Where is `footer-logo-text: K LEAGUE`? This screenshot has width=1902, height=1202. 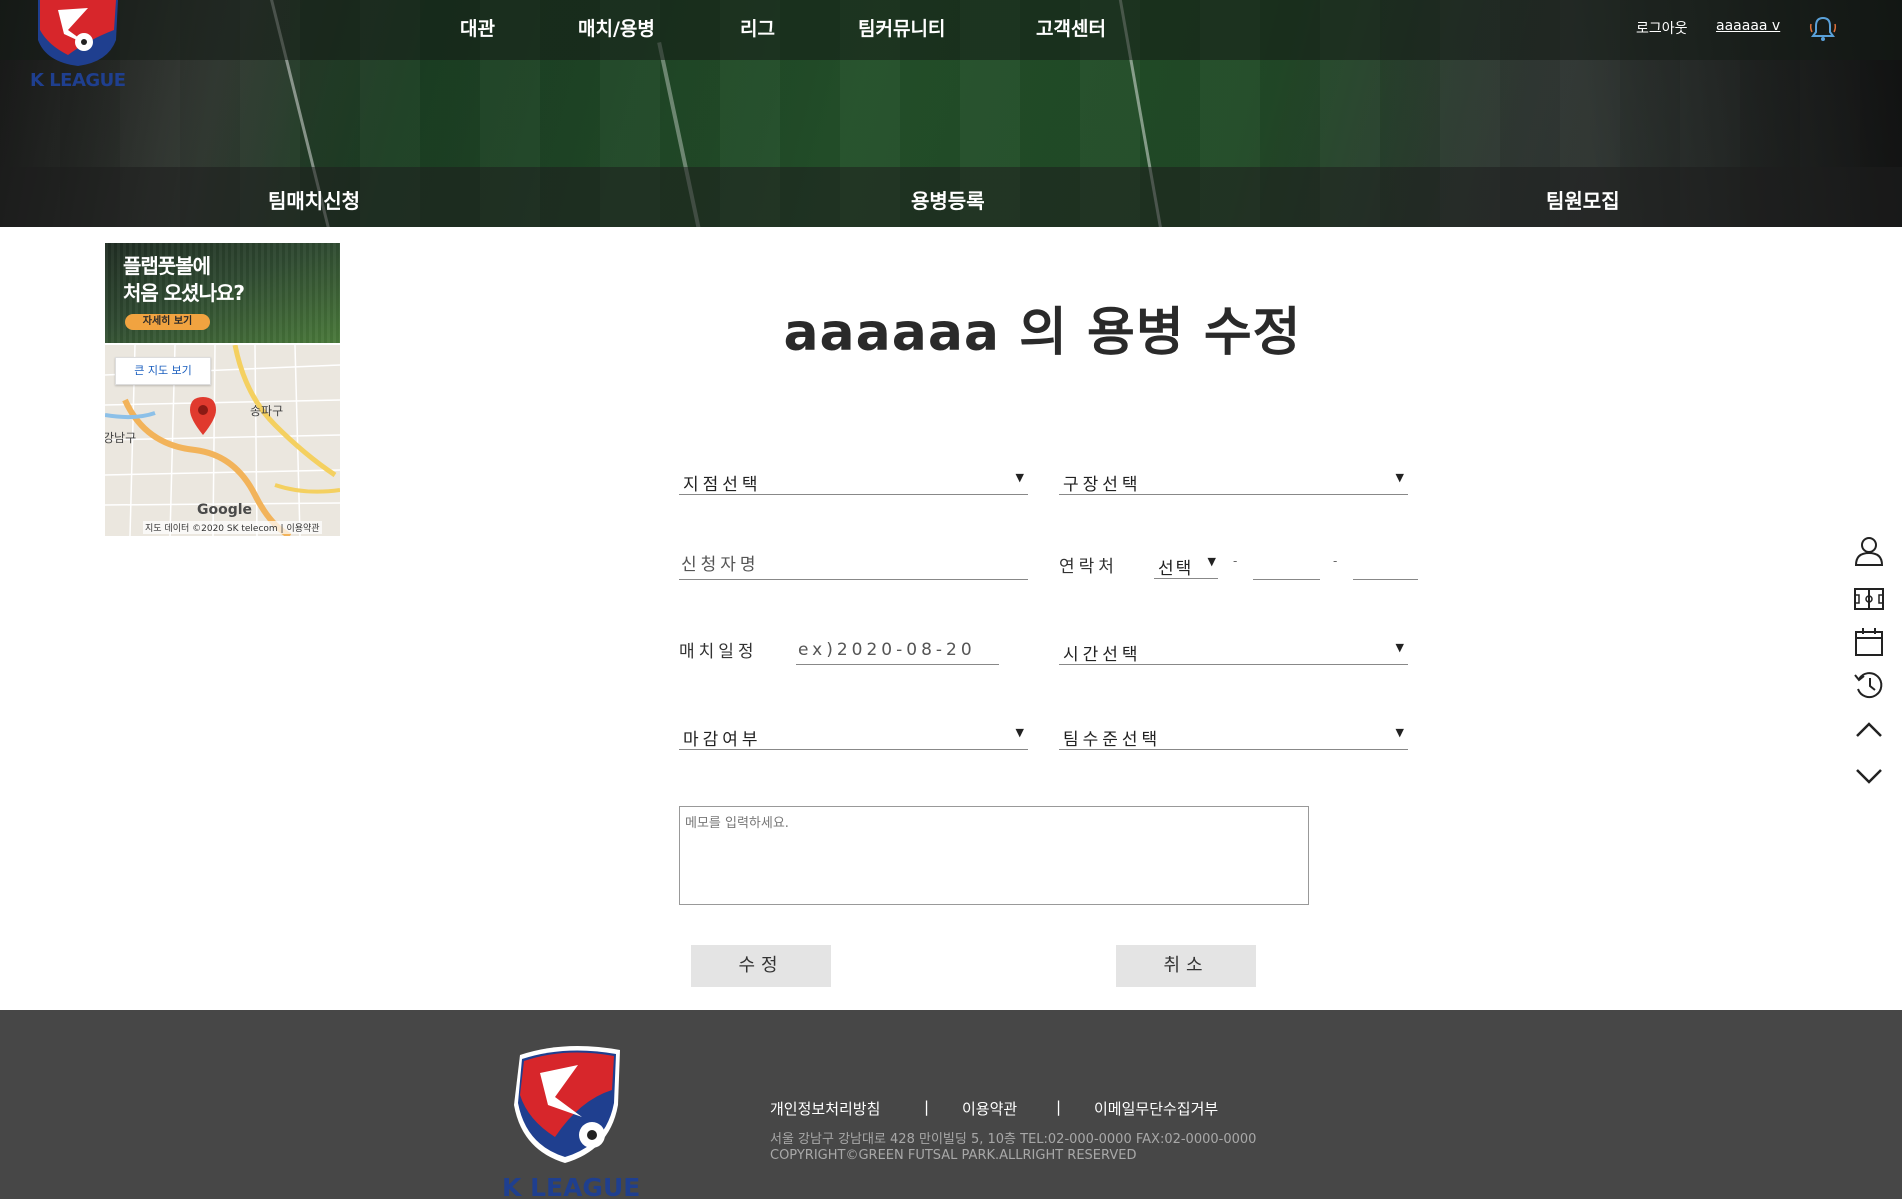 footer-logo-text: K LEAGUE is located at coordinates (571, 1187).